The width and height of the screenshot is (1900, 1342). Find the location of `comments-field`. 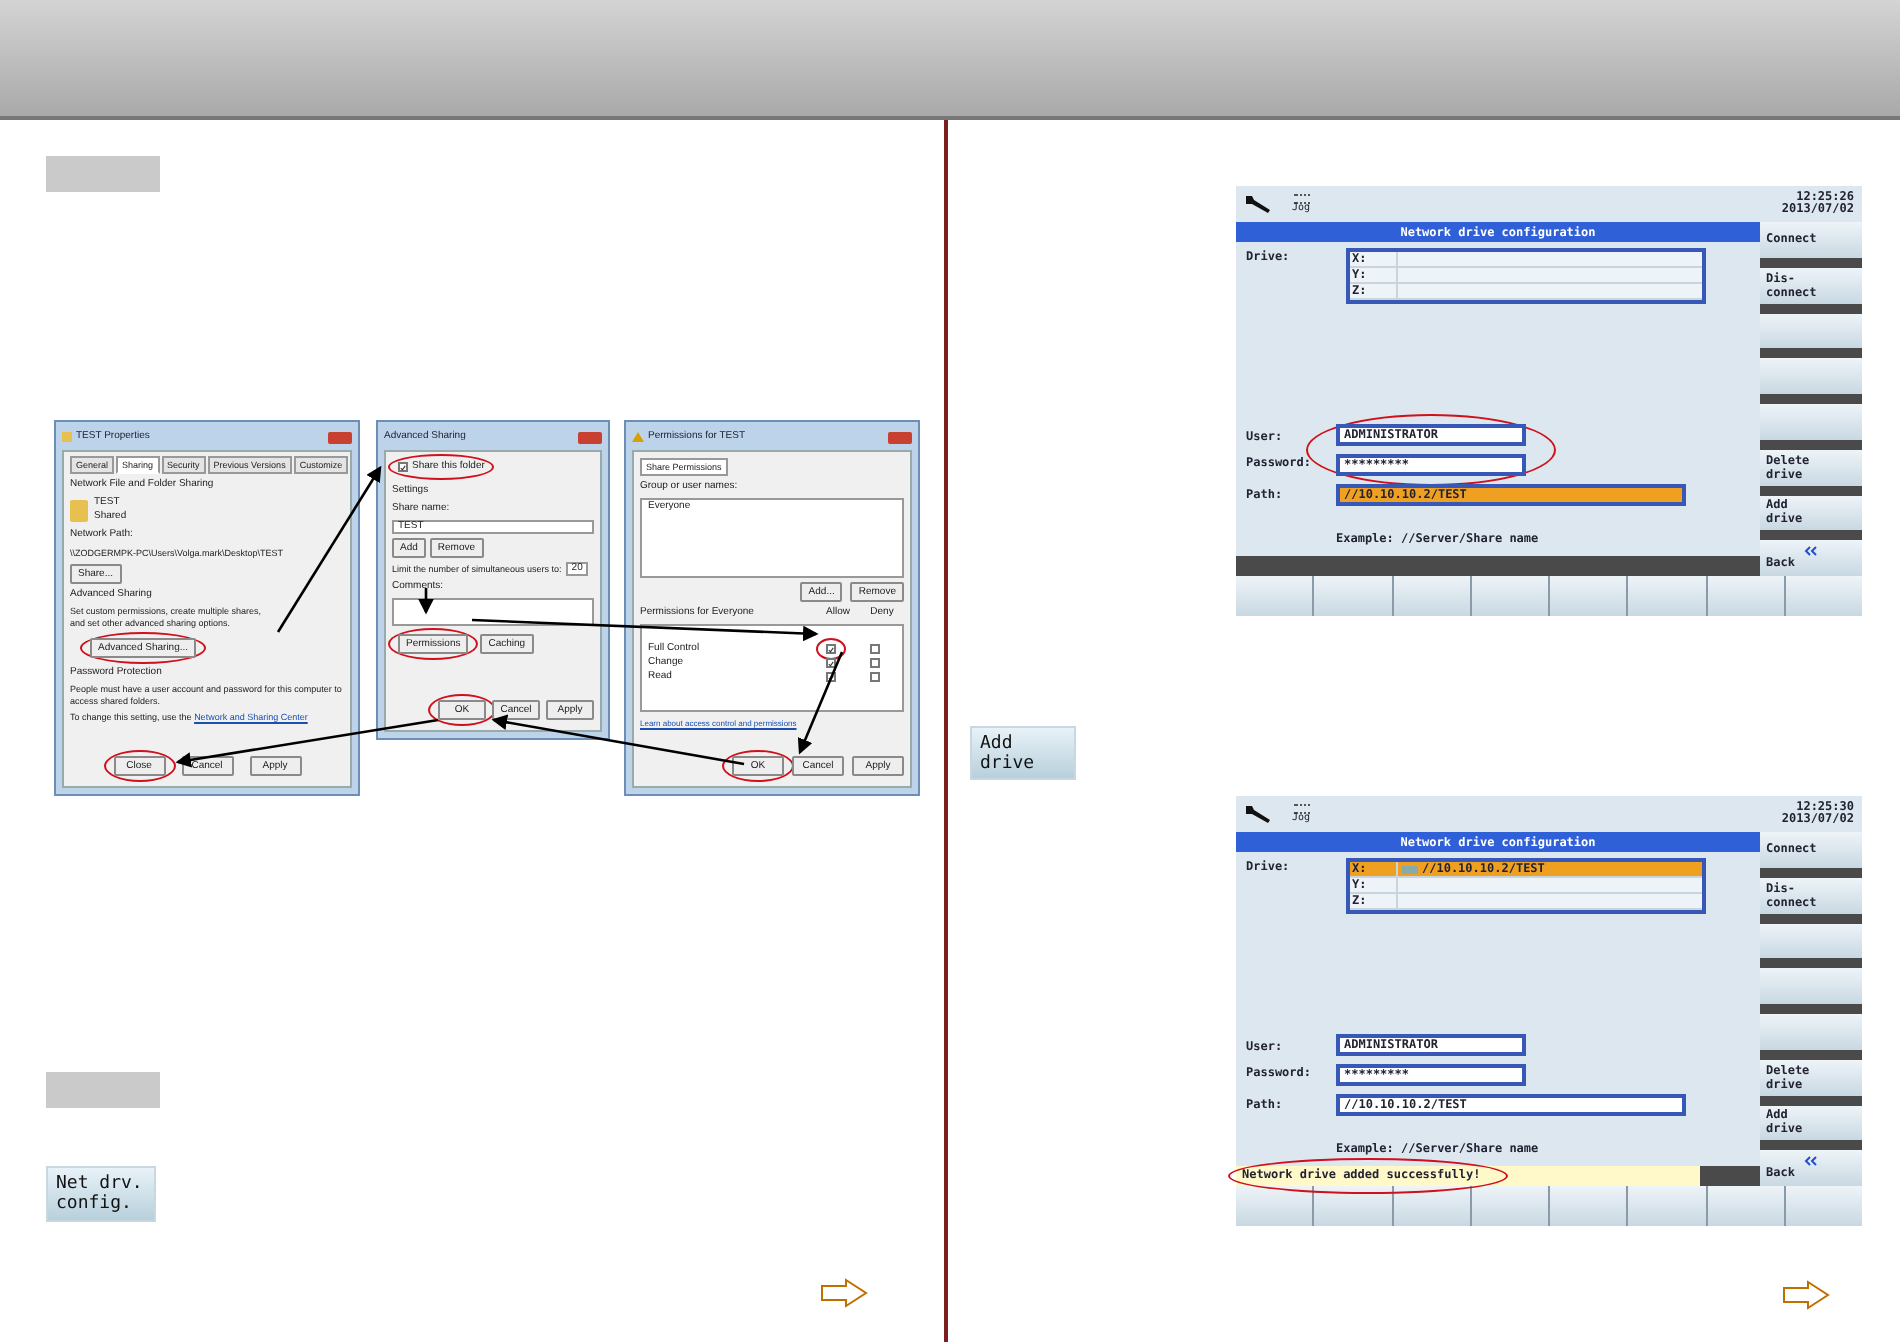

comments-field is located at coordinates (493, 611).